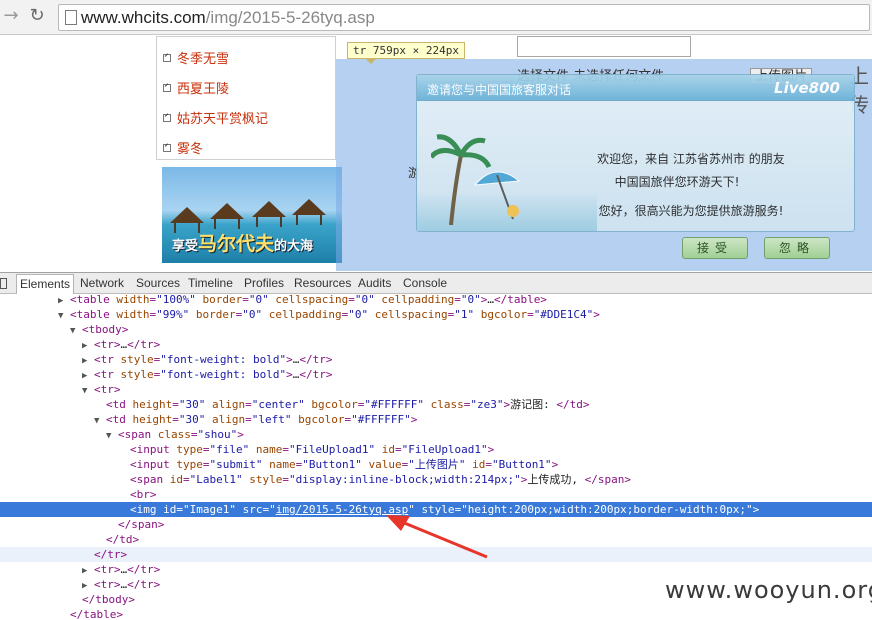 This screenshot has width=872, height=620. What do you see at coordinates (322, 283) in the screenshot?
I see `tab-resources: Resources` at bounding box center [322, 283].